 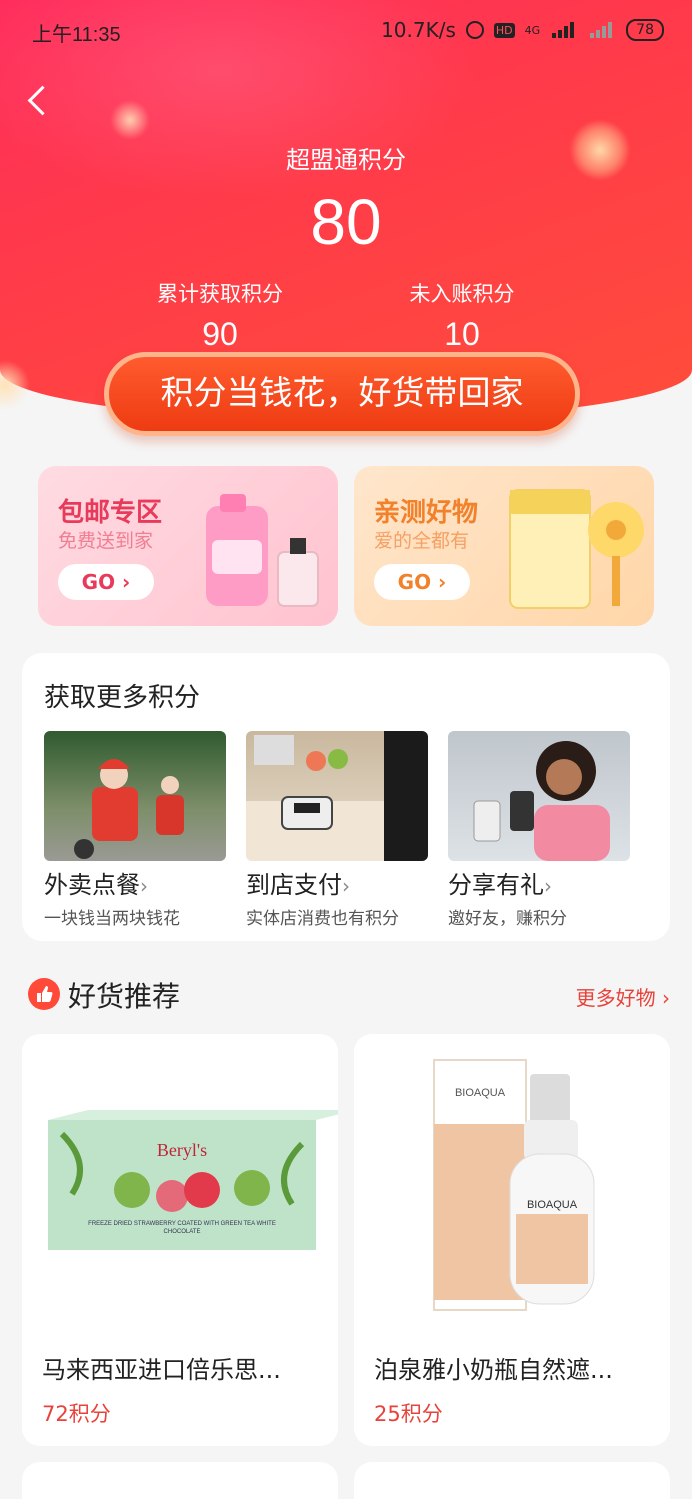 I want to click on net-speed: 10.7K/s, so click(x=418, y=30).